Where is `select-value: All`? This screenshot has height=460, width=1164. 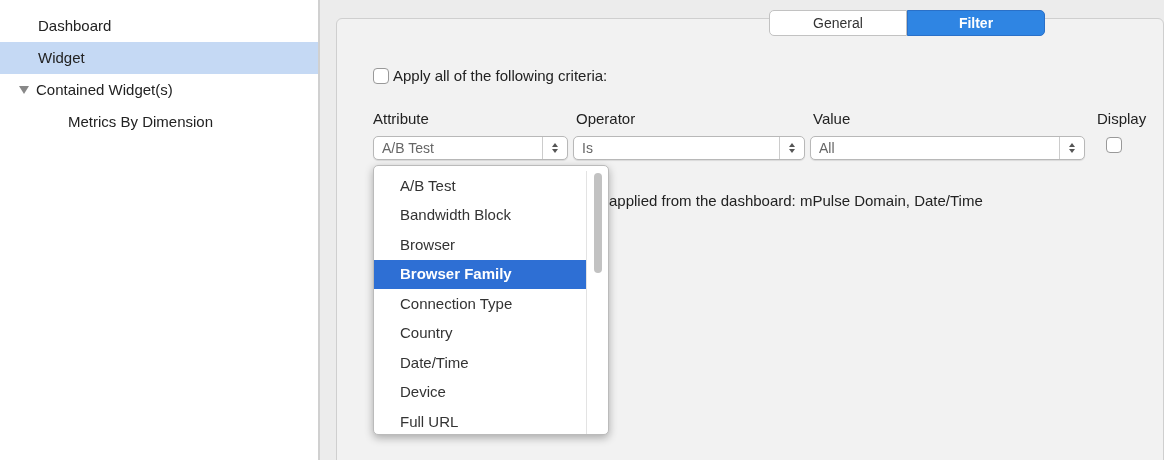
select-value: All is located at coordinates (826, 148).